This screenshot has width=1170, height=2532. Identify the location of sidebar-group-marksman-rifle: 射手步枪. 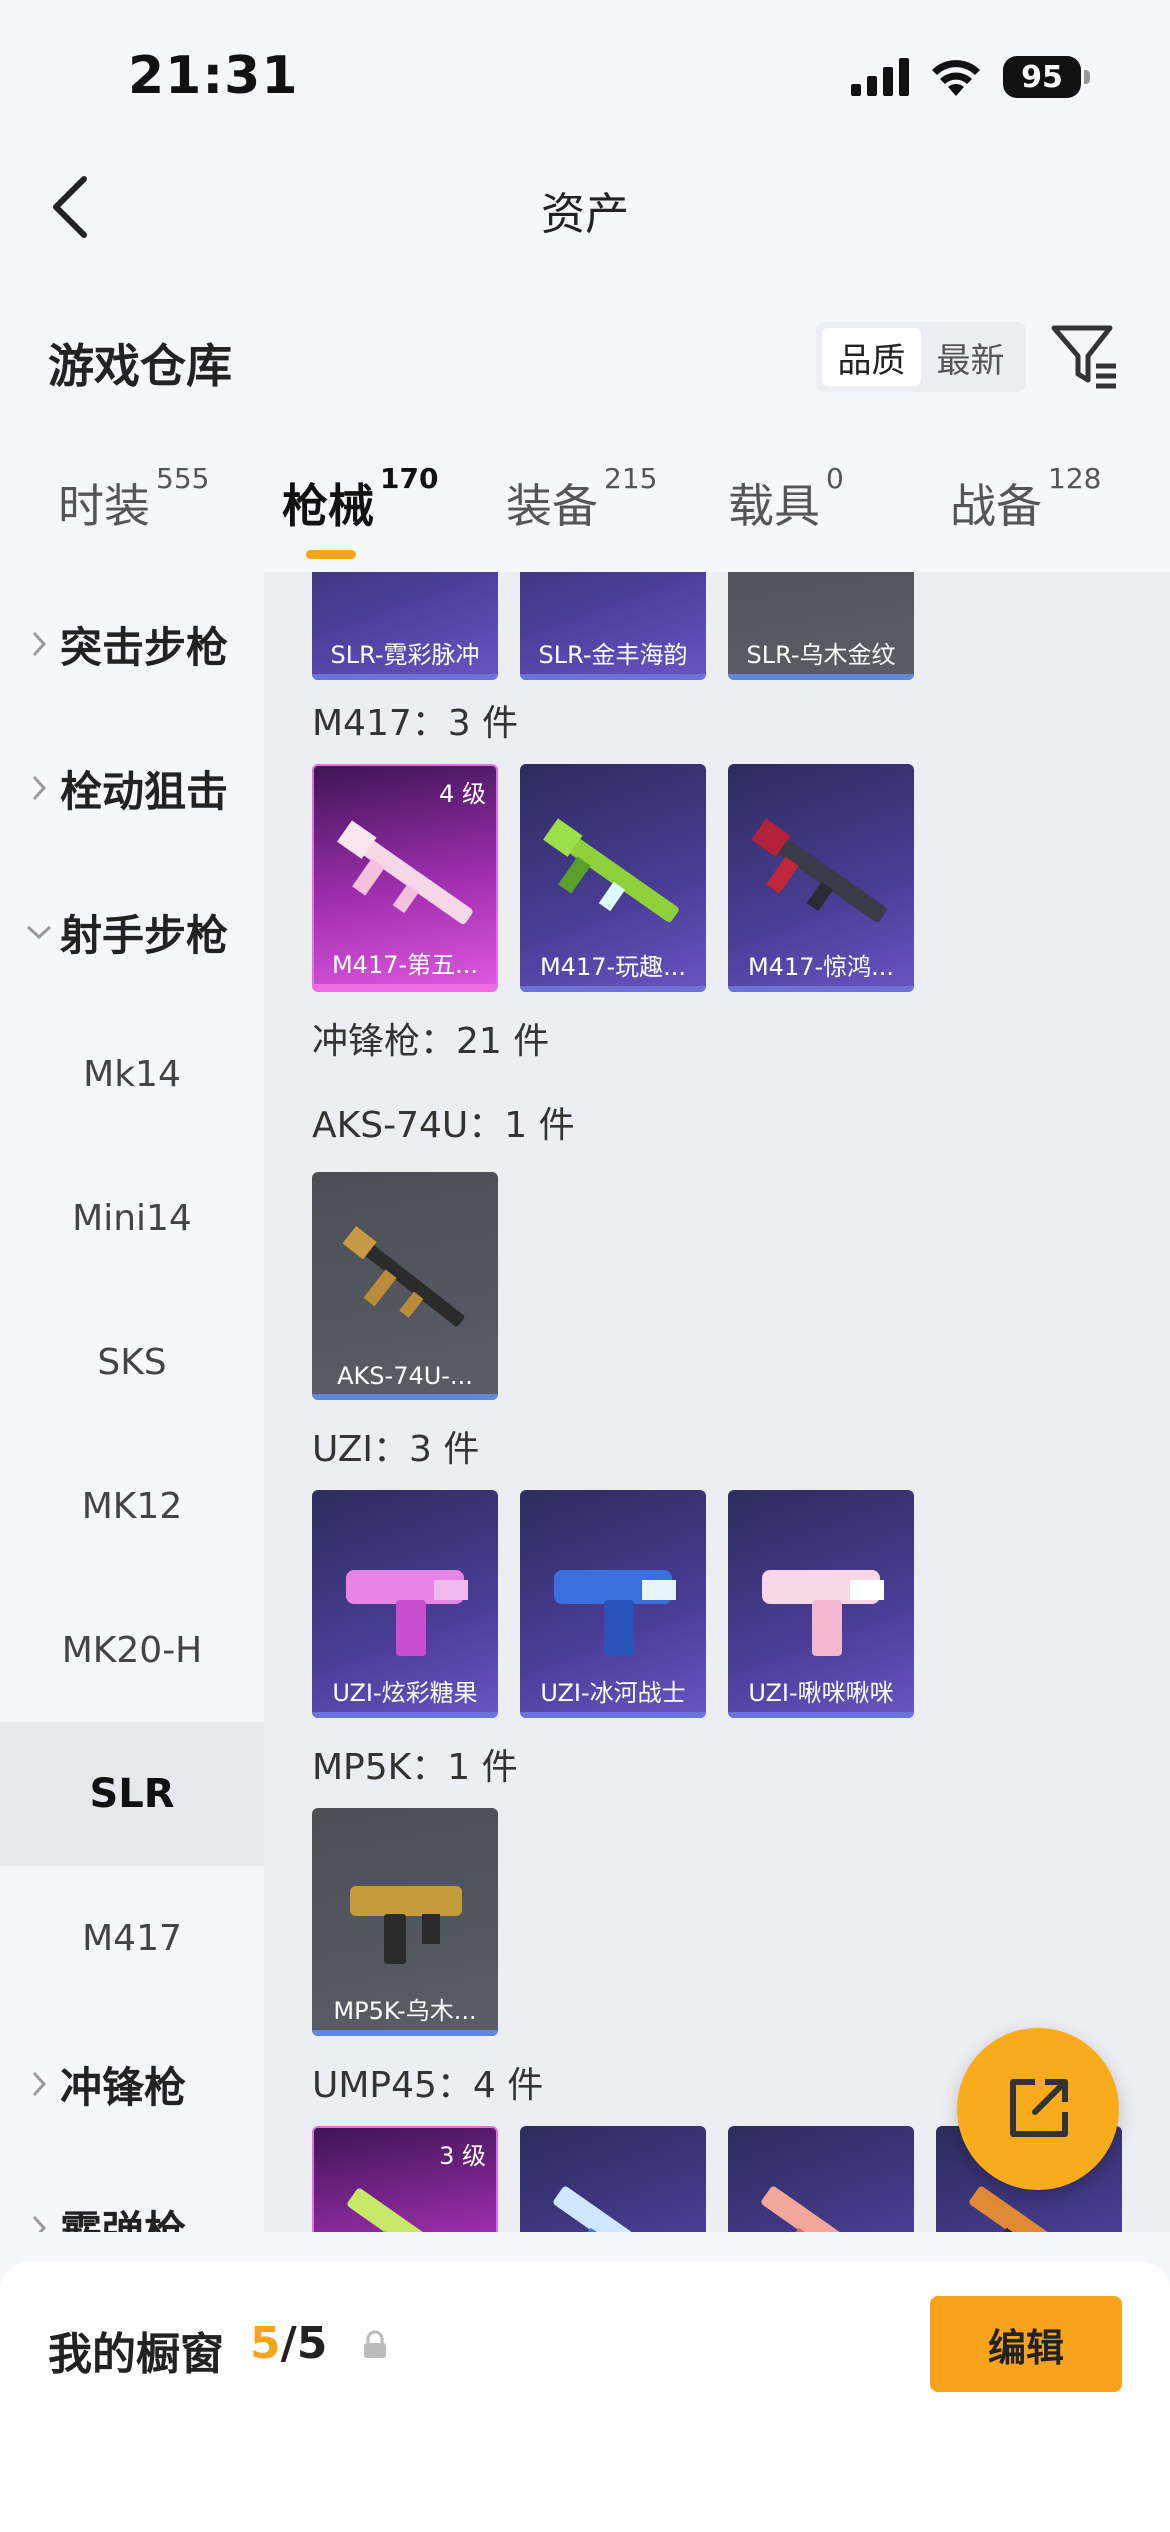
(132, 932).